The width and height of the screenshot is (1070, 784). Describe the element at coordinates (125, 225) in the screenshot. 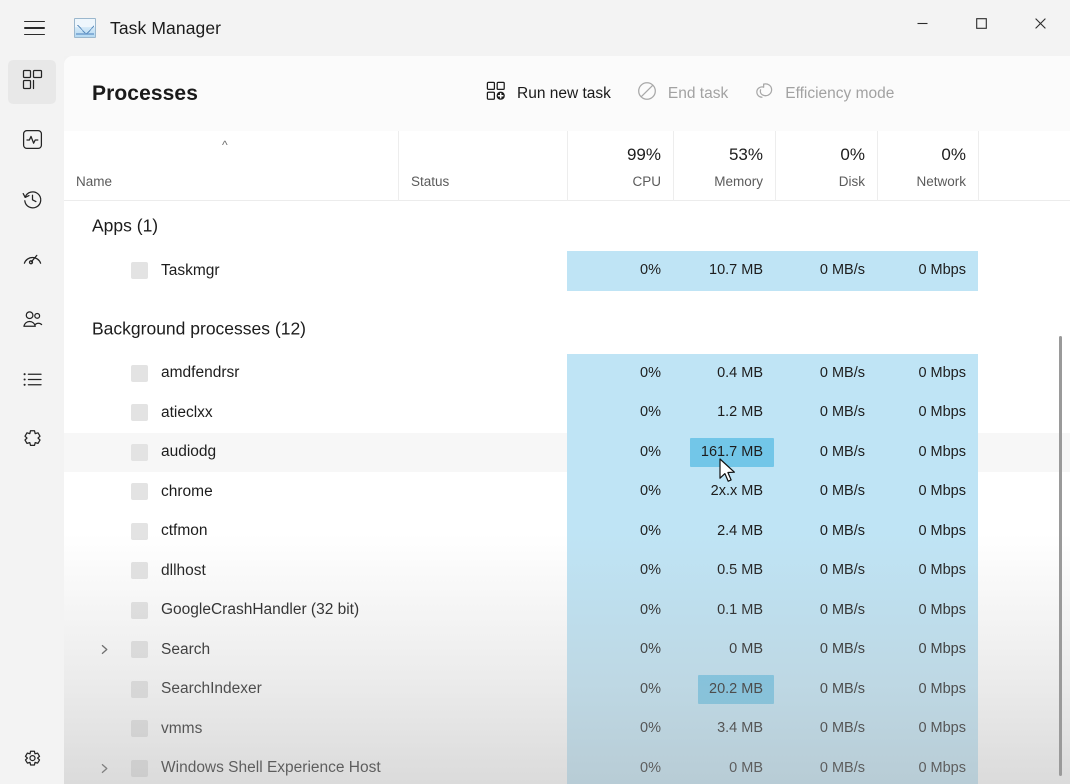

I see `group-header-label: Apps (1)` at that location.